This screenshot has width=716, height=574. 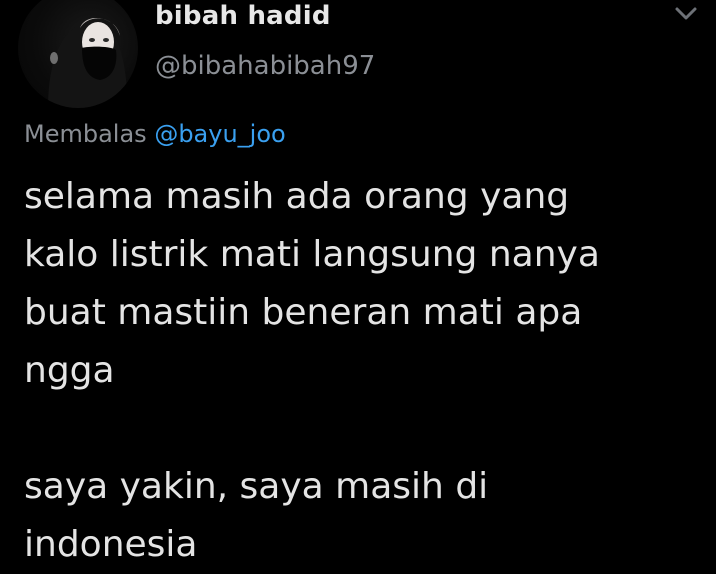 I want to click on chevron-down-icon, so click(x=686, y=15).